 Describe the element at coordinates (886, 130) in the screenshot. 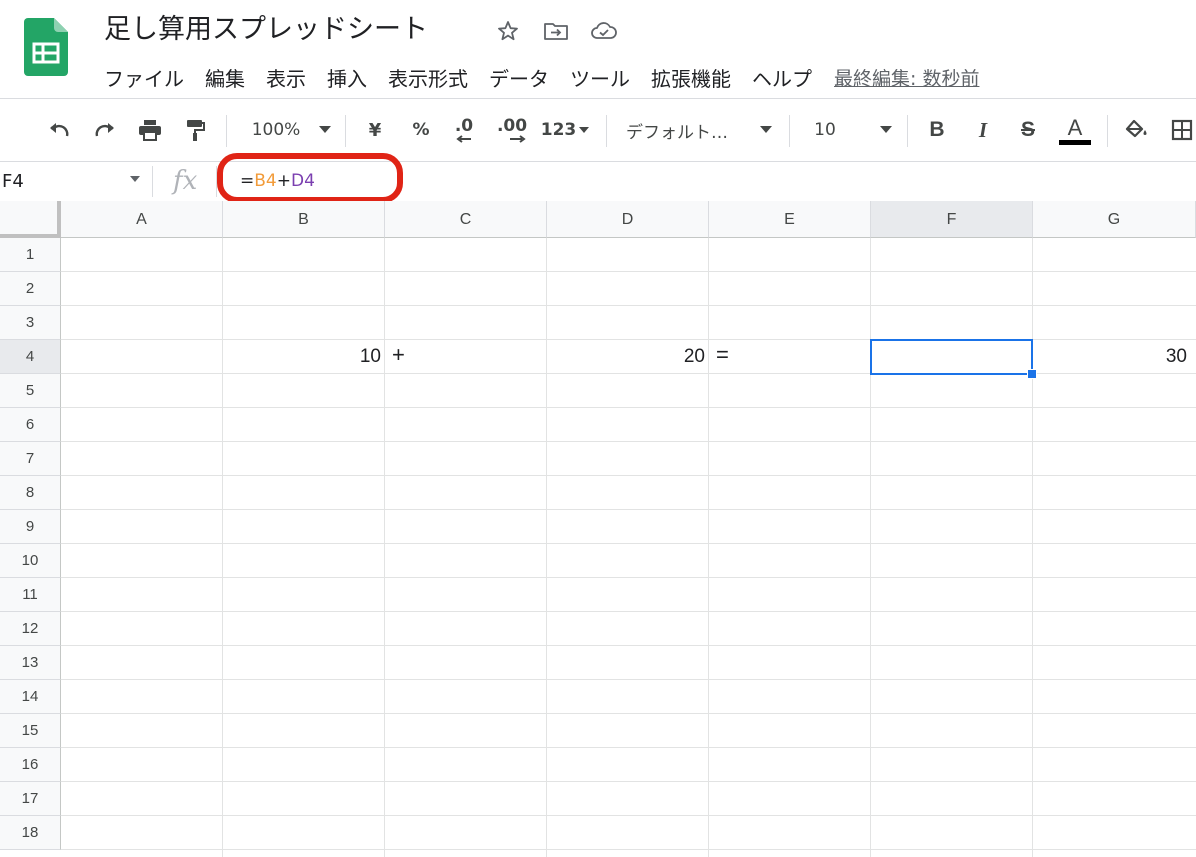

I see `font-size-chevron-down-icon` at that location.